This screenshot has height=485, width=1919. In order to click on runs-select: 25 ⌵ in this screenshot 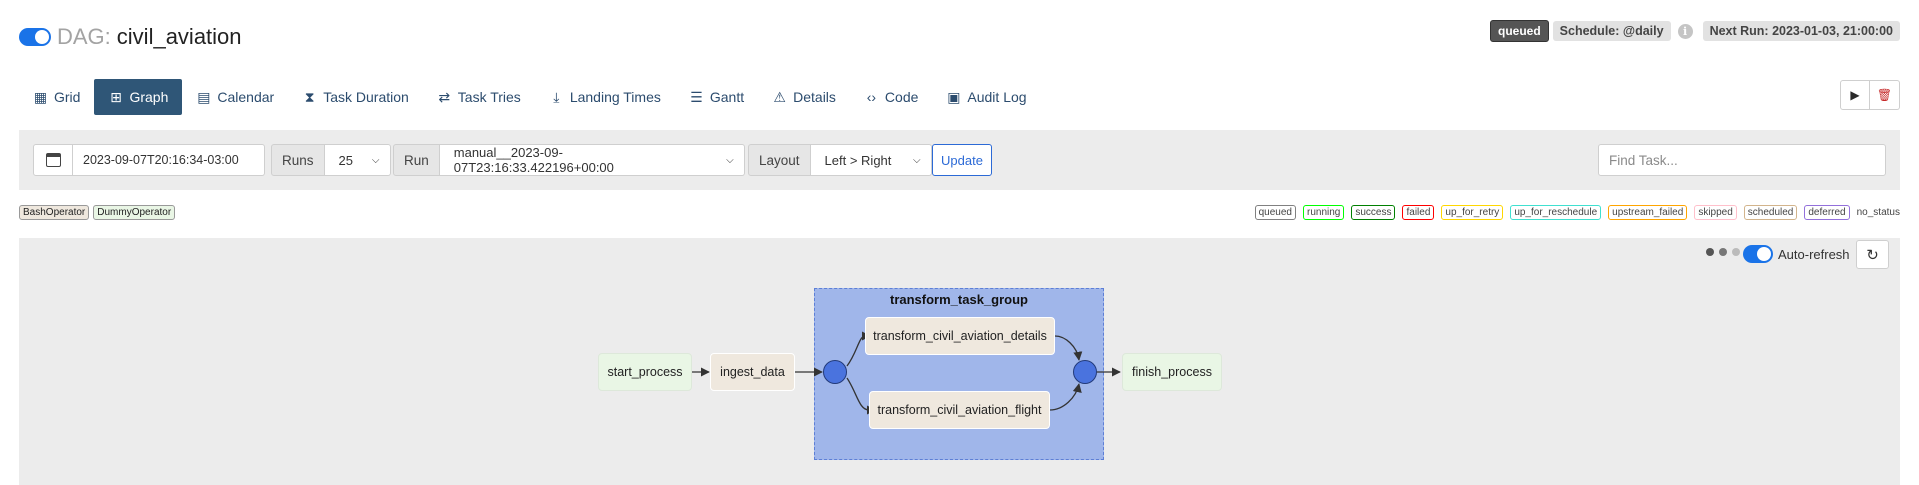, I will do `click(357, 160)`.